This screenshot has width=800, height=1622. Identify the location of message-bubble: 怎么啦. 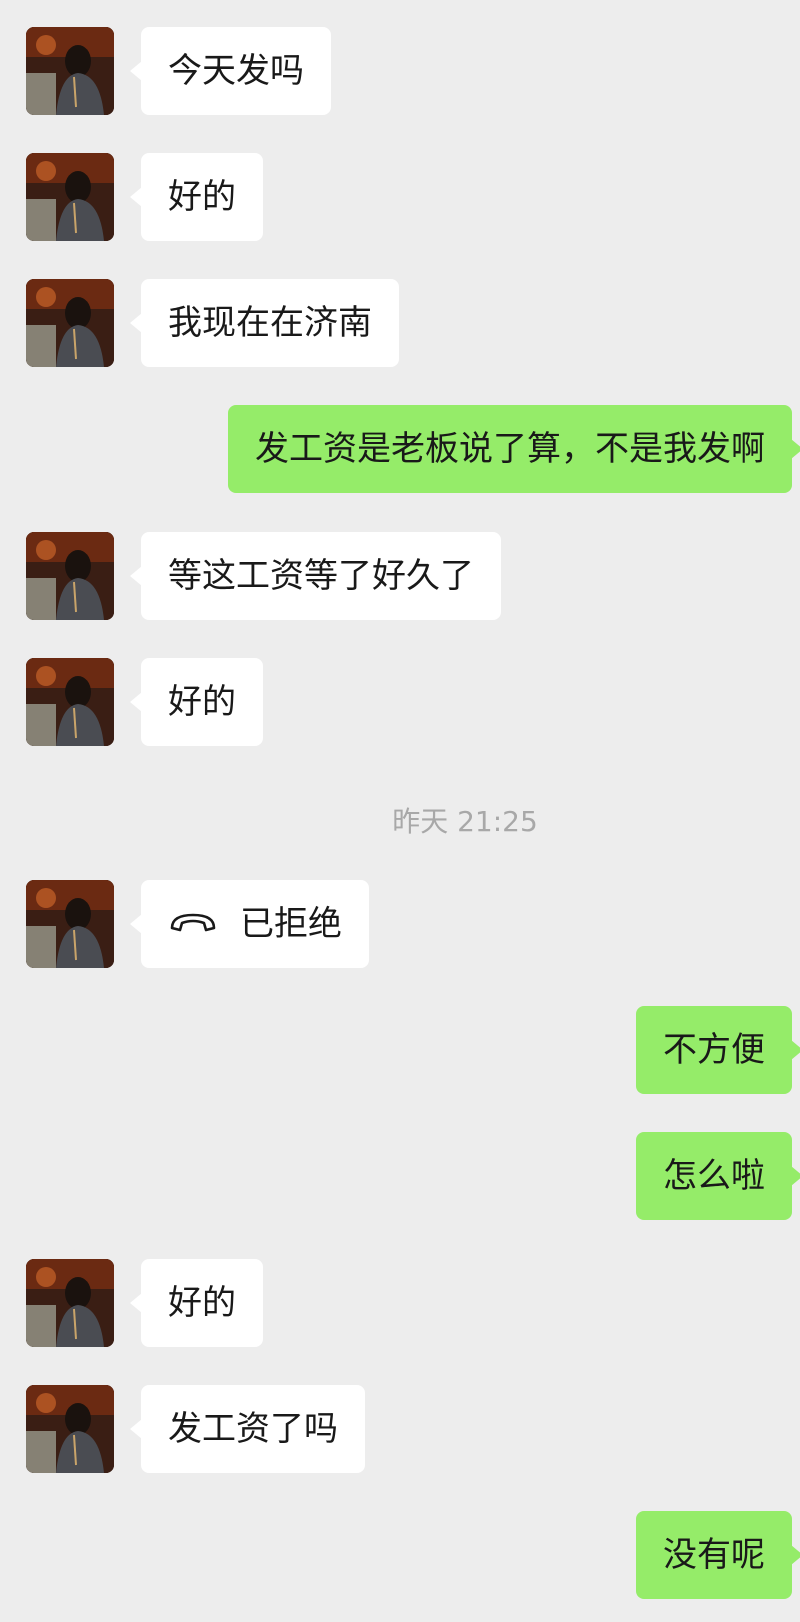
(718, 1176).